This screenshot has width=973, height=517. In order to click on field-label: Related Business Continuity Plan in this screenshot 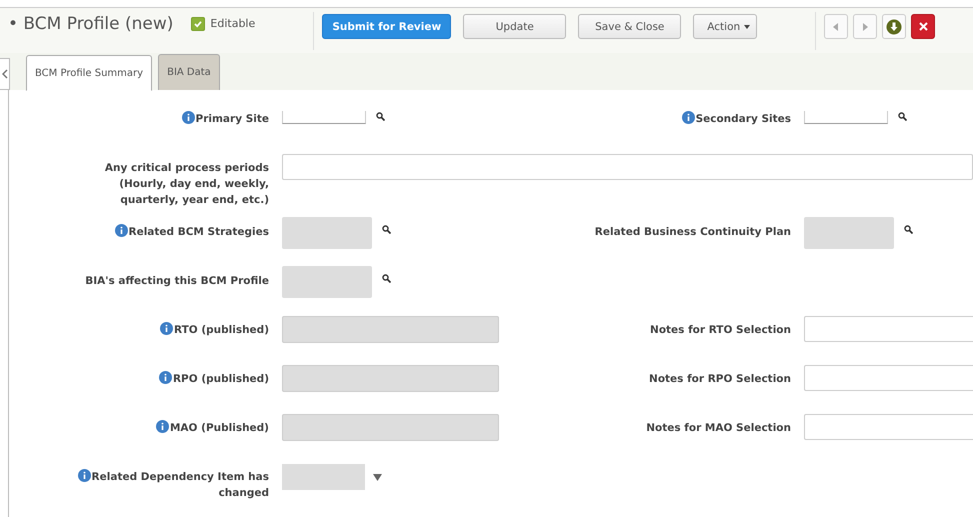, I will do `click(692, 232)`.